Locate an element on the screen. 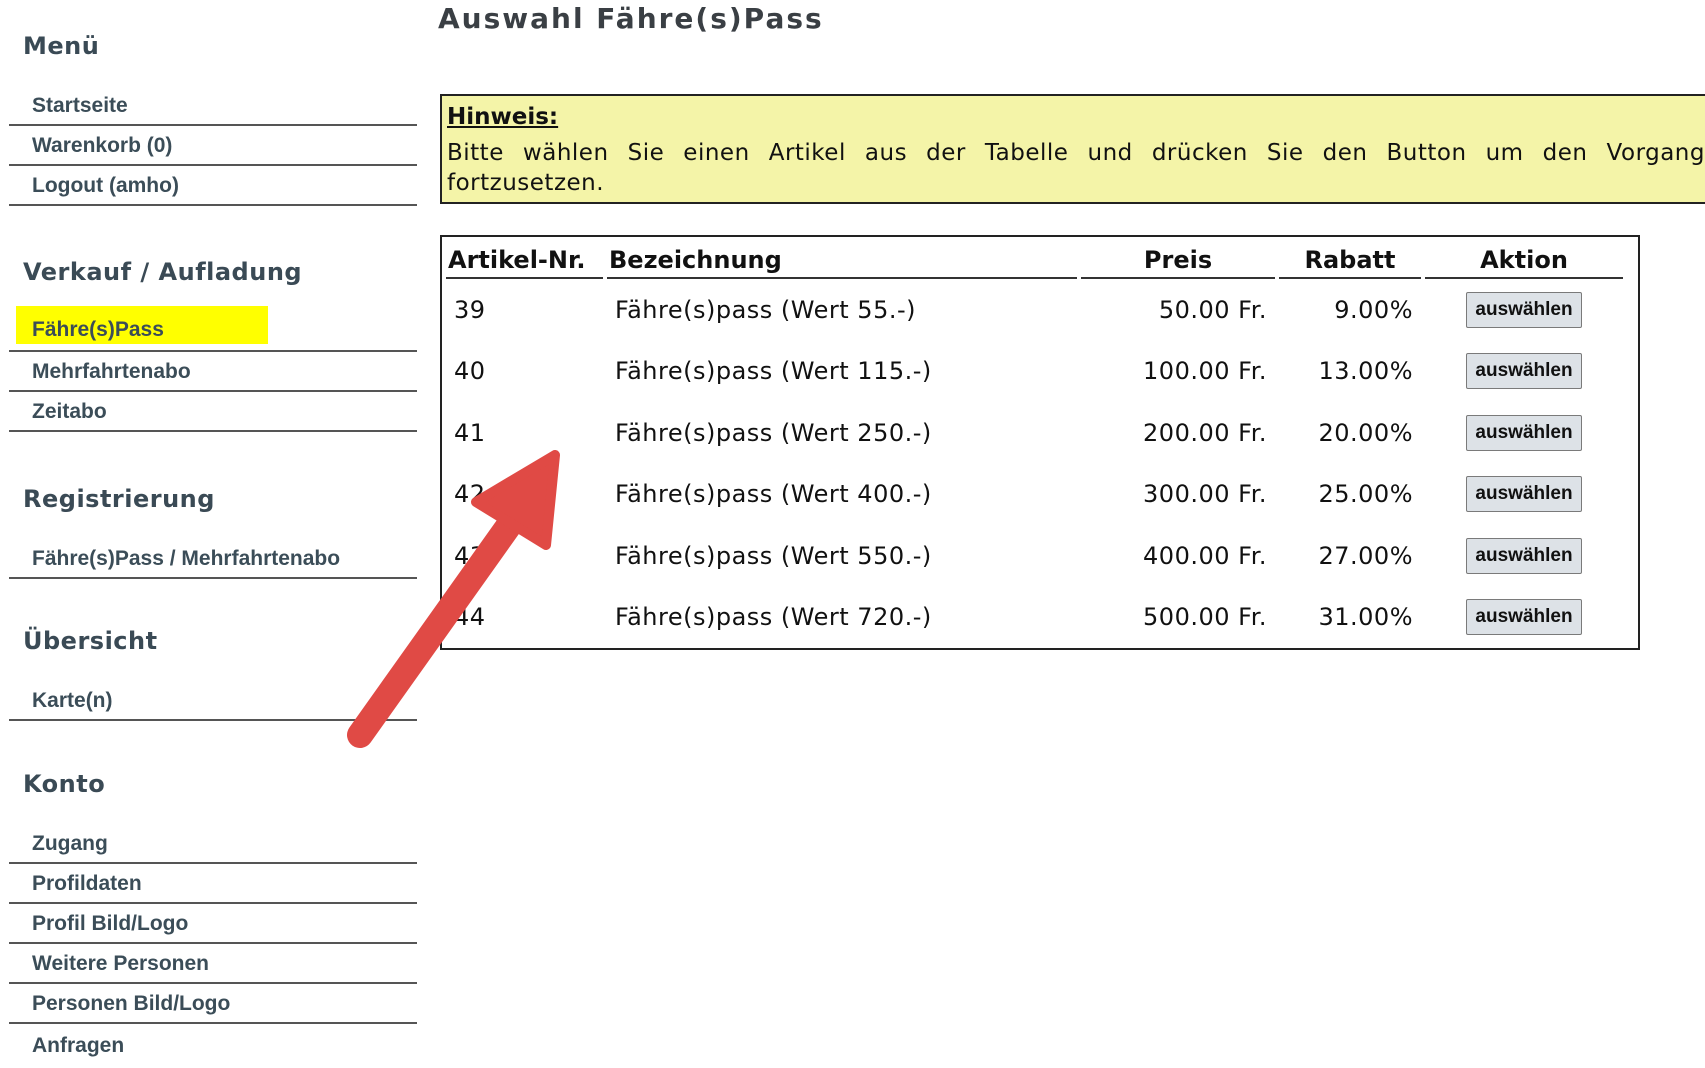  column-header-name: Bezeichnung is located at coordinates (842, 261).